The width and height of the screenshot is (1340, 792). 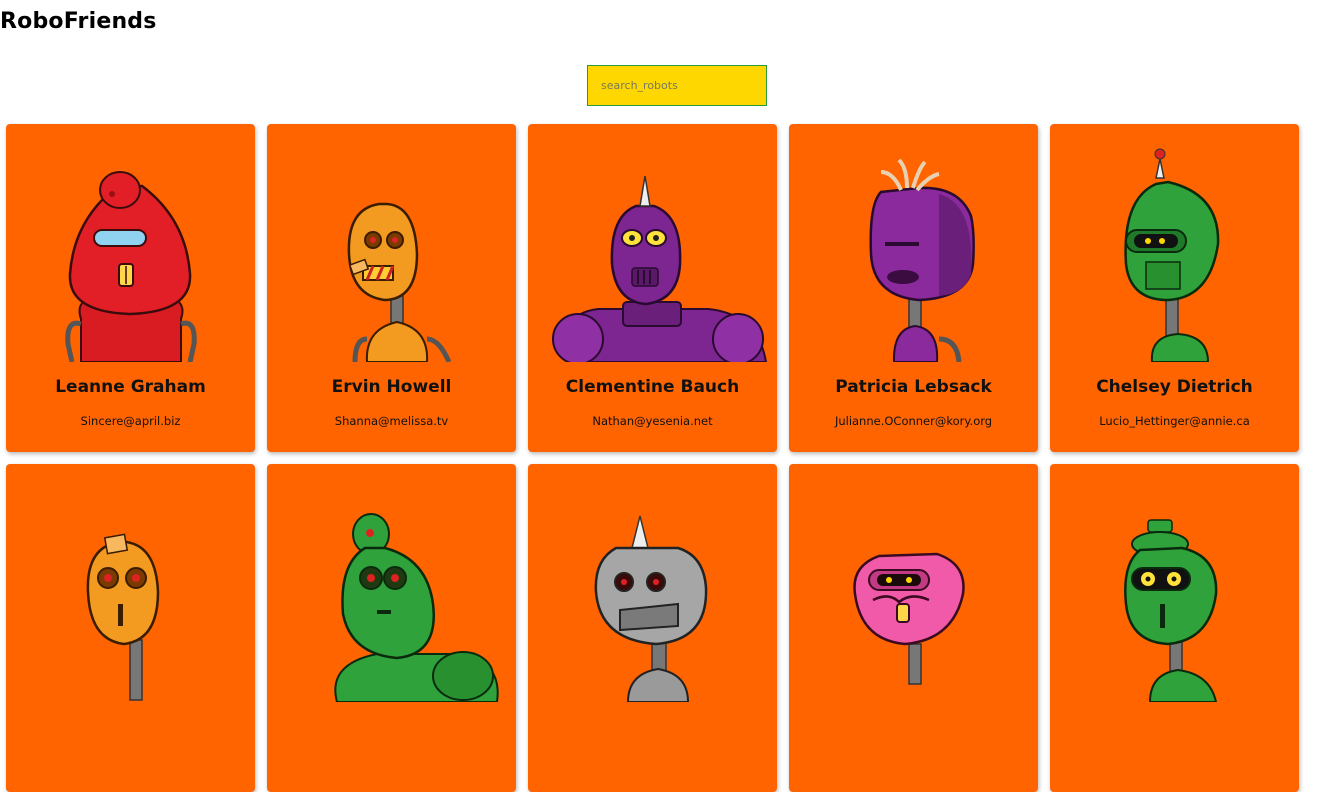 I want to click on robot-name: Ervin Howell, so click(x=391, y=387).